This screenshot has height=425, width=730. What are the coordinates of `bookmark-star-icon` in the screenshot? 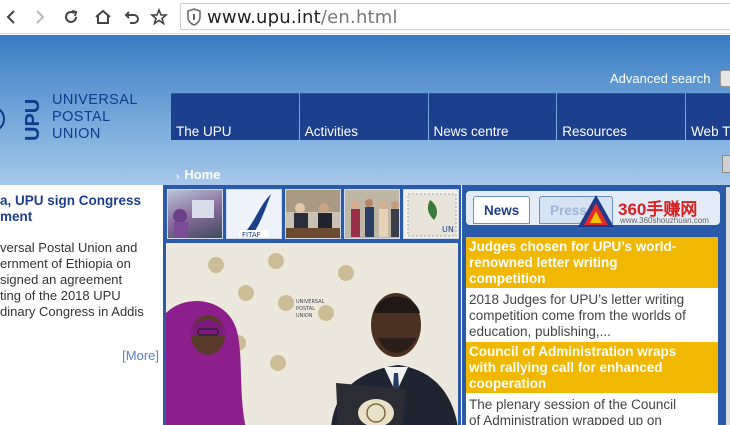 It's located at (159, 17).